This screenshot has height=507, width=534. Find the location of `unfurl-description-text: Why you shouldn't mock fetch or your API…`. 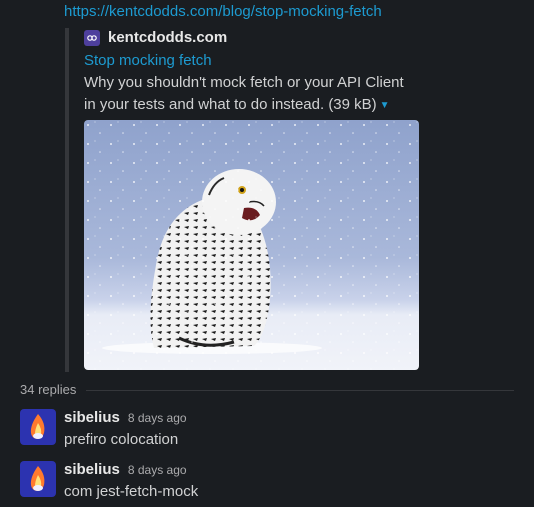

unfurl-description-text: Why you shouldn't mock fetch or your API… is located at coordinates (244, 93).